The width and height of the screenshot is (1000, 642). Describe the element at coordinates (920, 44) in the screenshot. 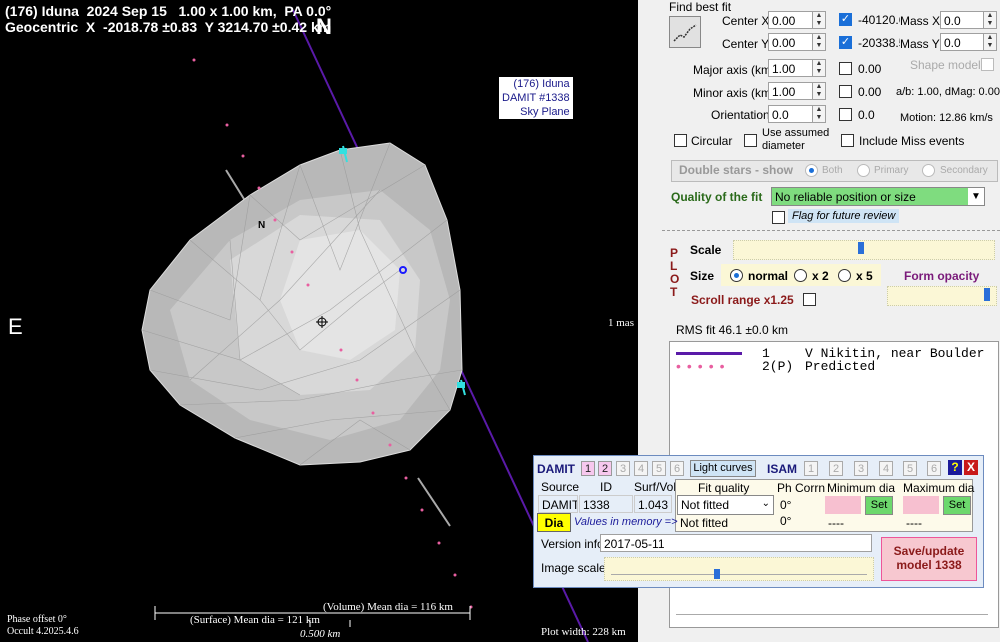

I see `mass-y-label: Mass Y` at that location.